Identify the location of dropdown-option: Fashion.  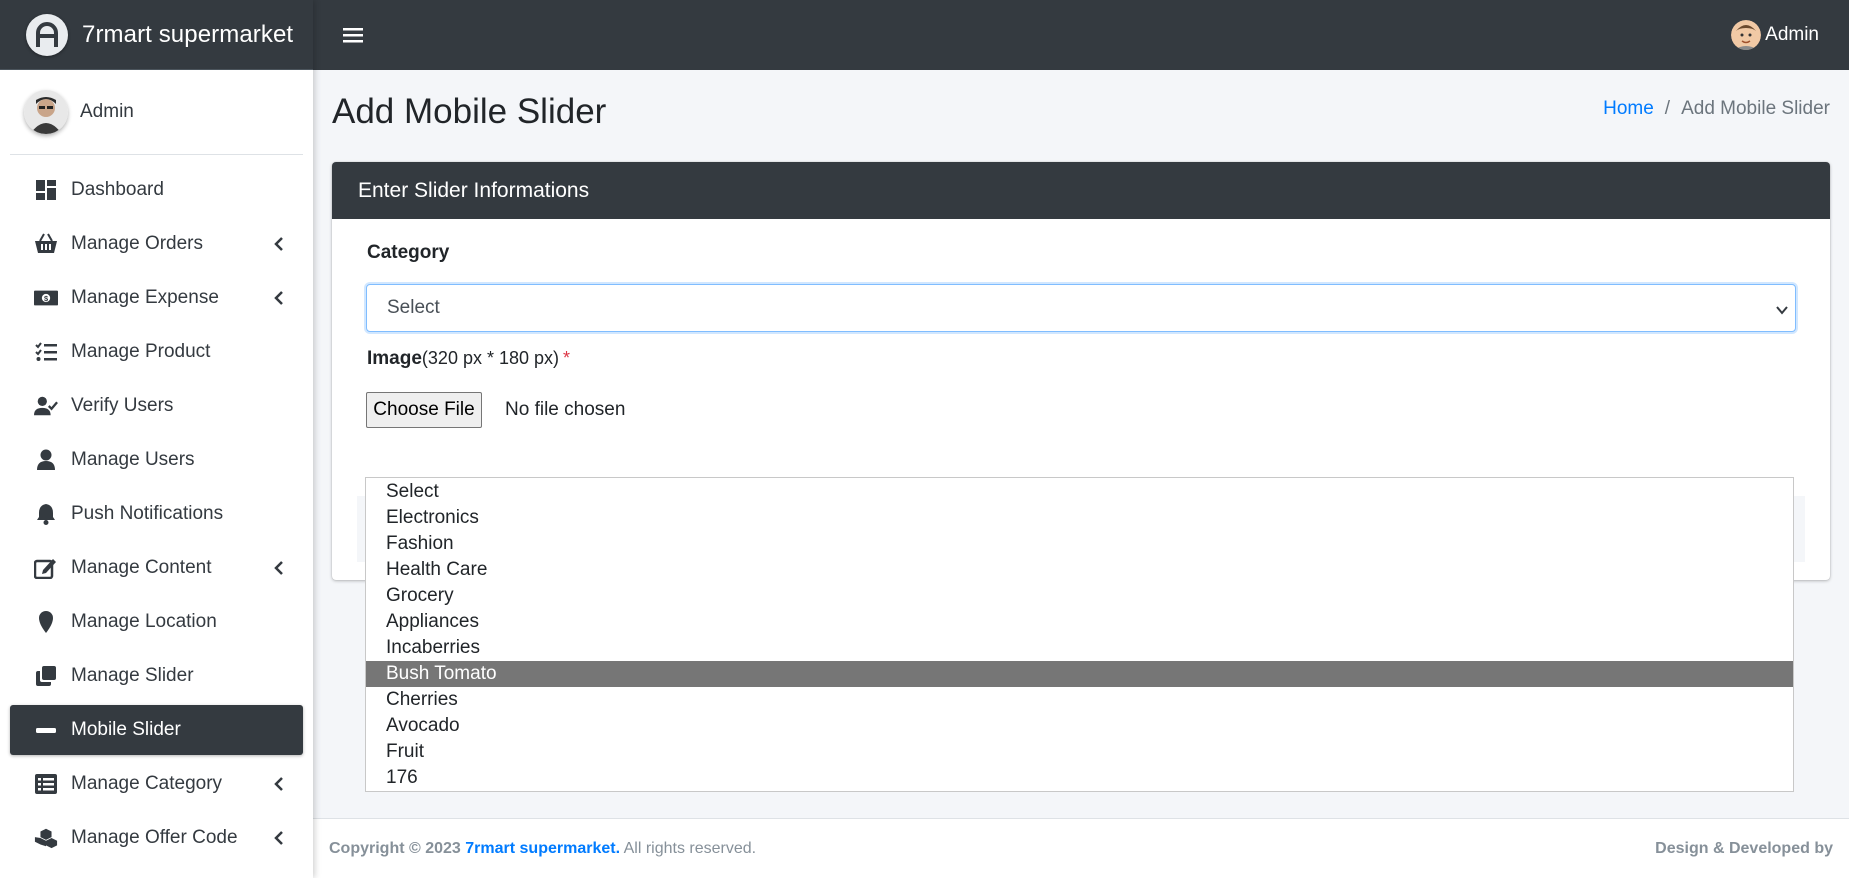
(1079, 544).